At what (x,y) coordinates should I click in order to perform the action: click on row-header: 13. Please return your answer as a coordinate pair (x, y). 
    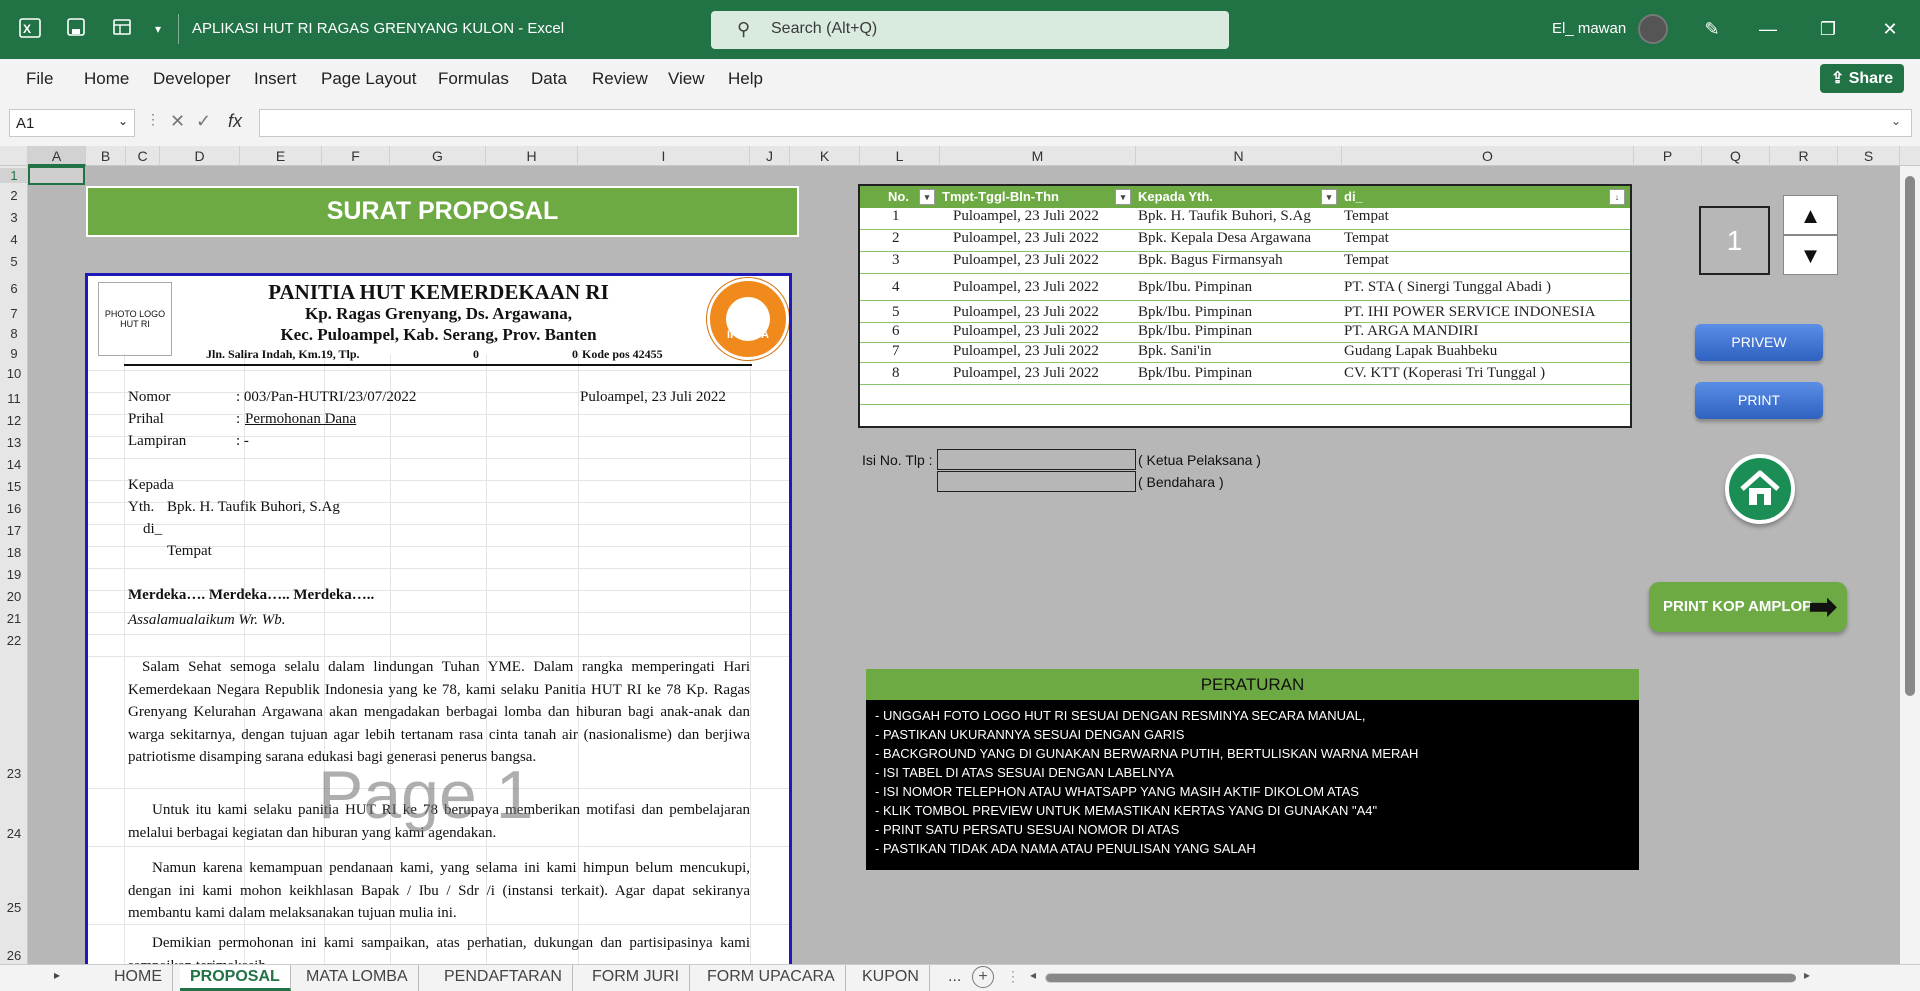
    Looking at the image, I should click on (14, 442).